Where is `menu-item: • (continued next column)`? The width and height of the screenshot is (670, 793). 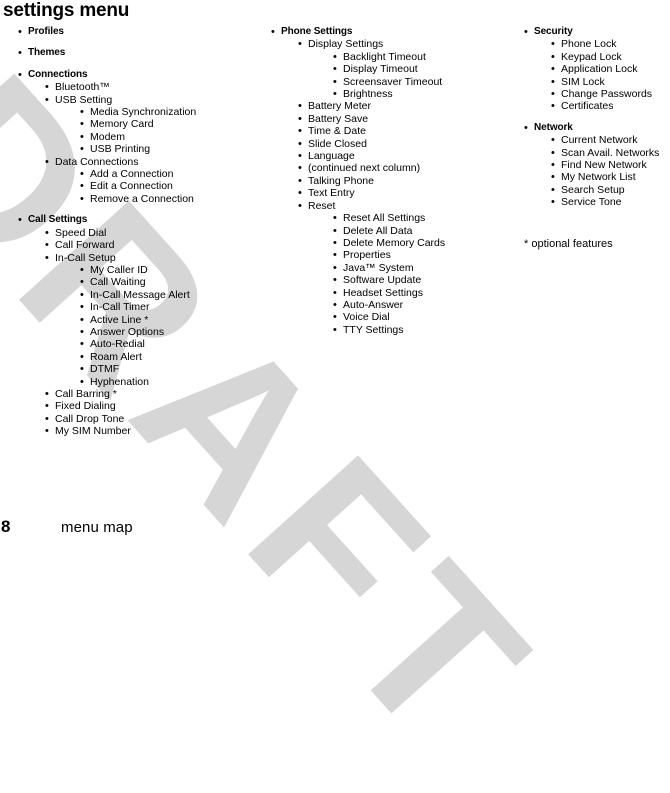 menu-item: • (continued next column) is located at coordinates (384, 168).